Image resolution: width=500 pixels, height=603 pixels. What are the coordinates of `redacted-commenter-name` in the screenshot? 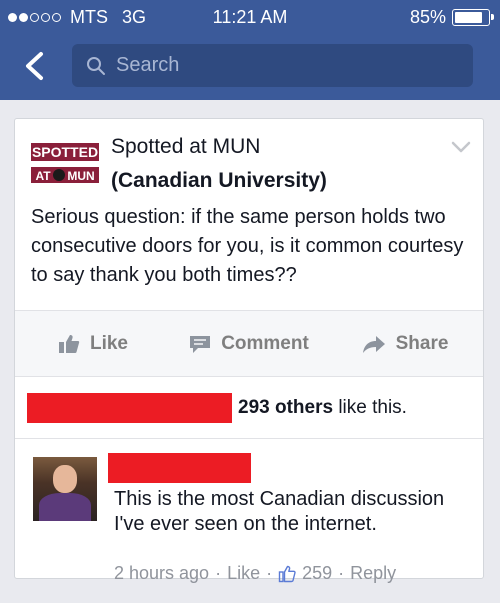 It's located at (179, 468).